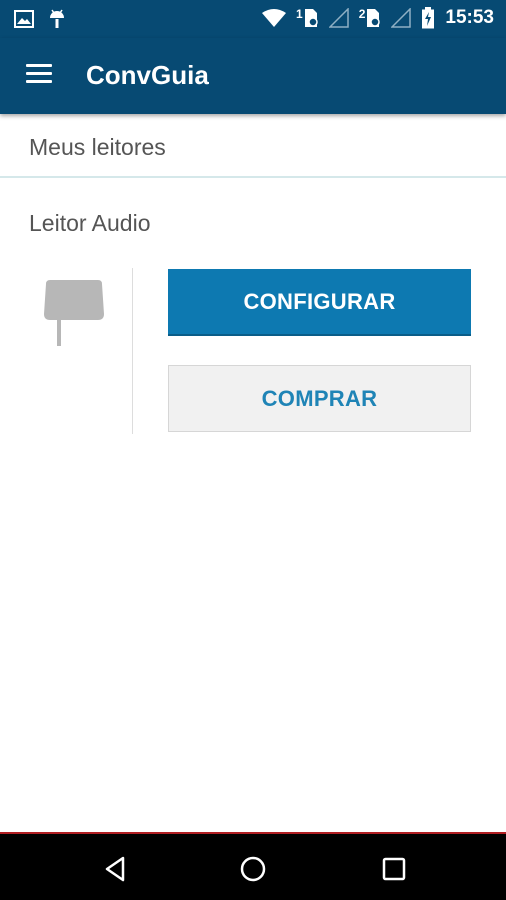  What do you see at coordinates (115, 869) in the screenshot?
I see `back-icon` at bounding box center [115, 869].